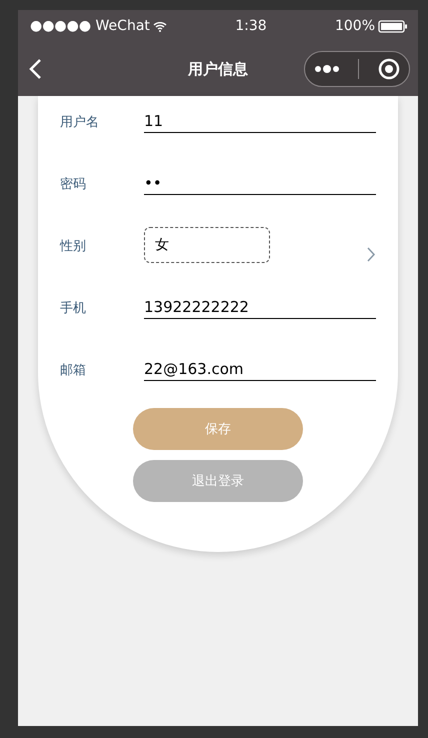 The width and height of the screenshot is (428, 738). I want to click on page-title: 用户信息, so click(218, 69).